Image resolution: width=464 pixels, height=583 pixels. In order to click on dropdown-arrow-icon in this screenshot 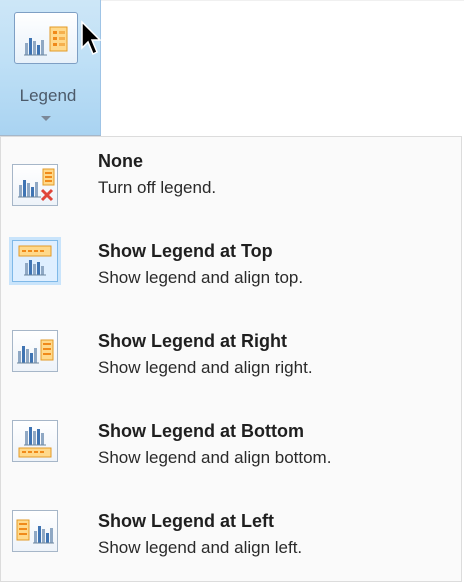, I will do `click(46, 118)`.